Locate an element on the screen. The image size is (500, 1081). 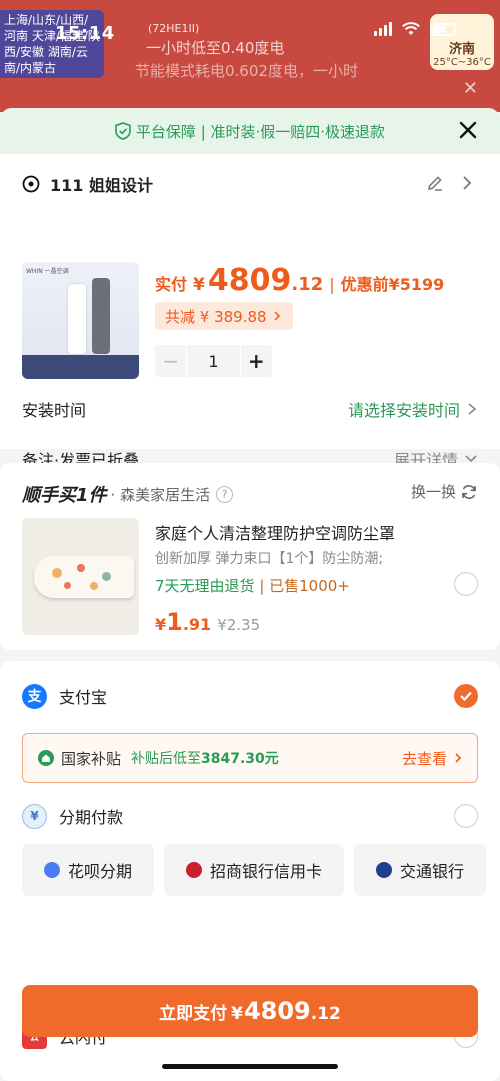
alipay-icon: 支 is located at coordinates (34, 696).